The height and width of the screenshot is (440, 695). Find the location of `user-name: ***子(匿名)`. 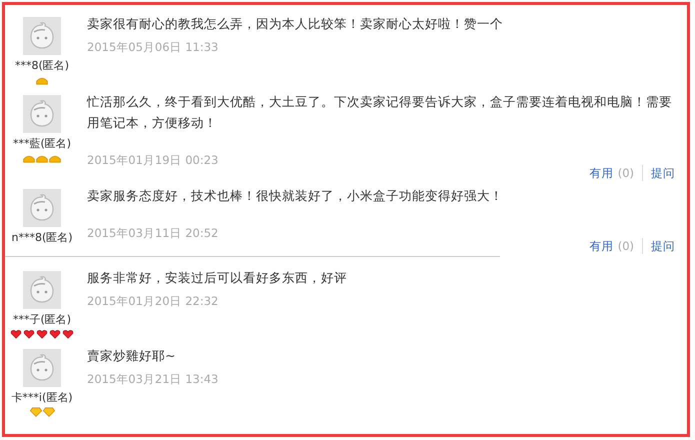

user-name: ***子(匿名) is located at coordinates (42, 319).